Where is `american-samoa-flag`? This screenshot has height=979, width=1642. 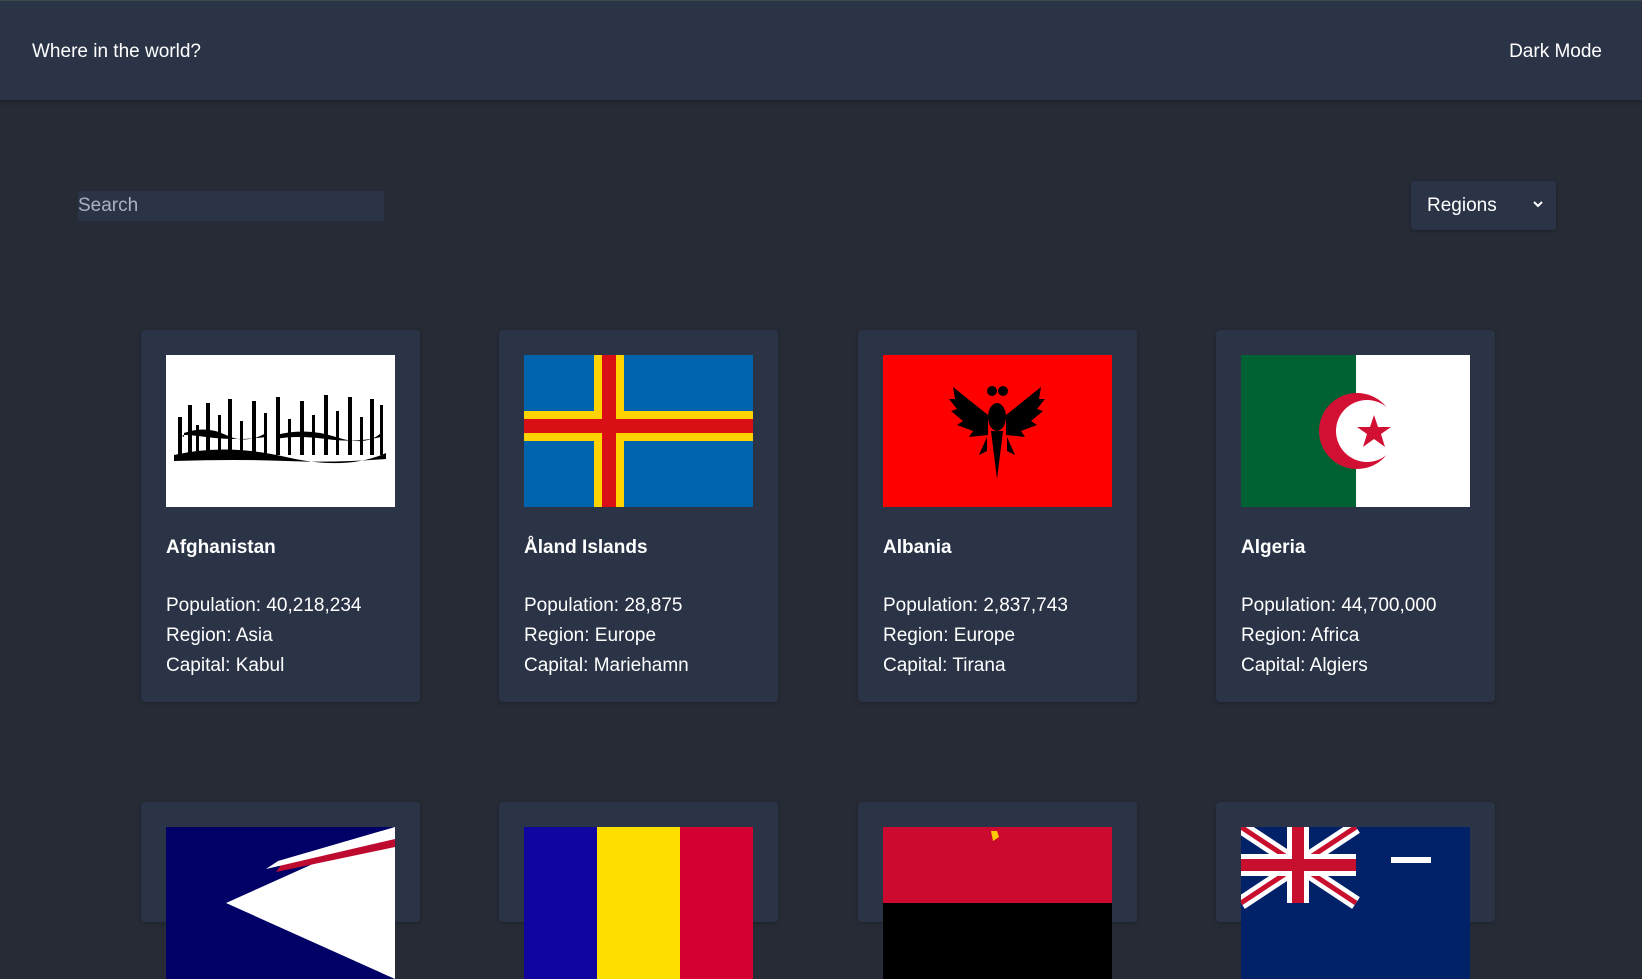 american-samoa-flag is located at coordinates (280, 903).